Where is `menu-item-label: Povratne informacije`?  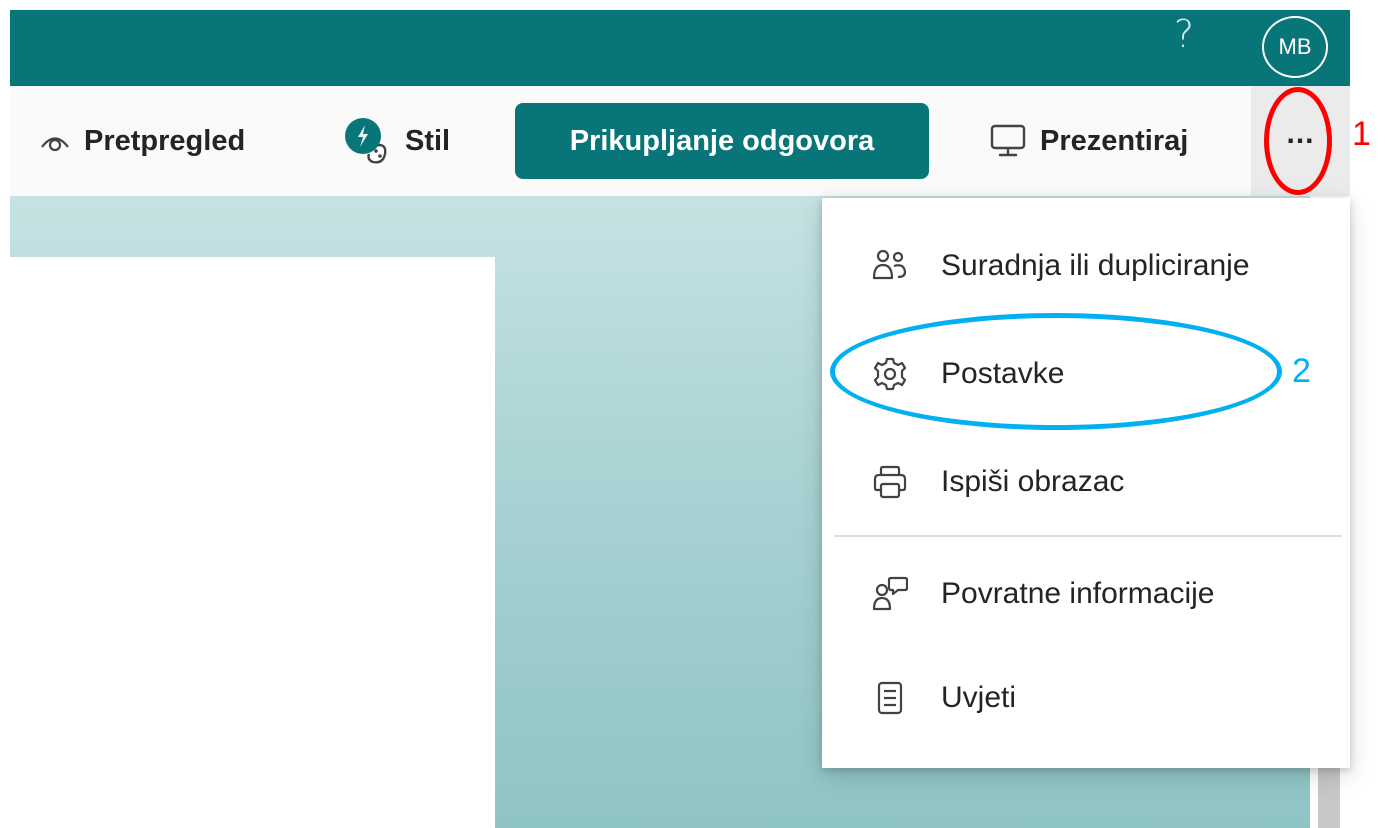 menu-item-label: Povratne informacije is located at coordinates (1078, 593).